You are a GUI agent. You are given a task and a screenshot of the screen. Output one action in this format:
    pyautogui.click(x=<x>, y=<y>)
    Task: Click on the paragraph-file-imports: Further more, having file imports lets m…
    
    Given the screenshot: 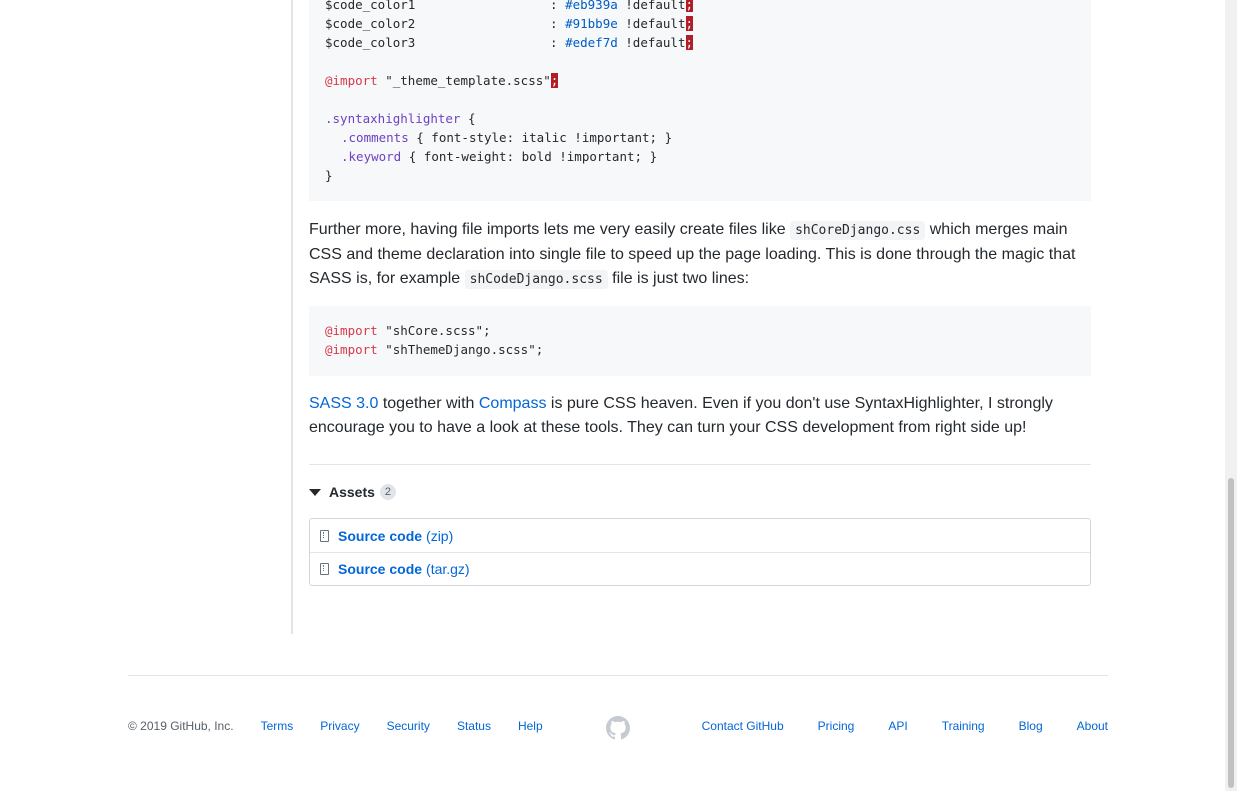 What is the action you would take?
    pyautogui.click(x=692, y=255)
    